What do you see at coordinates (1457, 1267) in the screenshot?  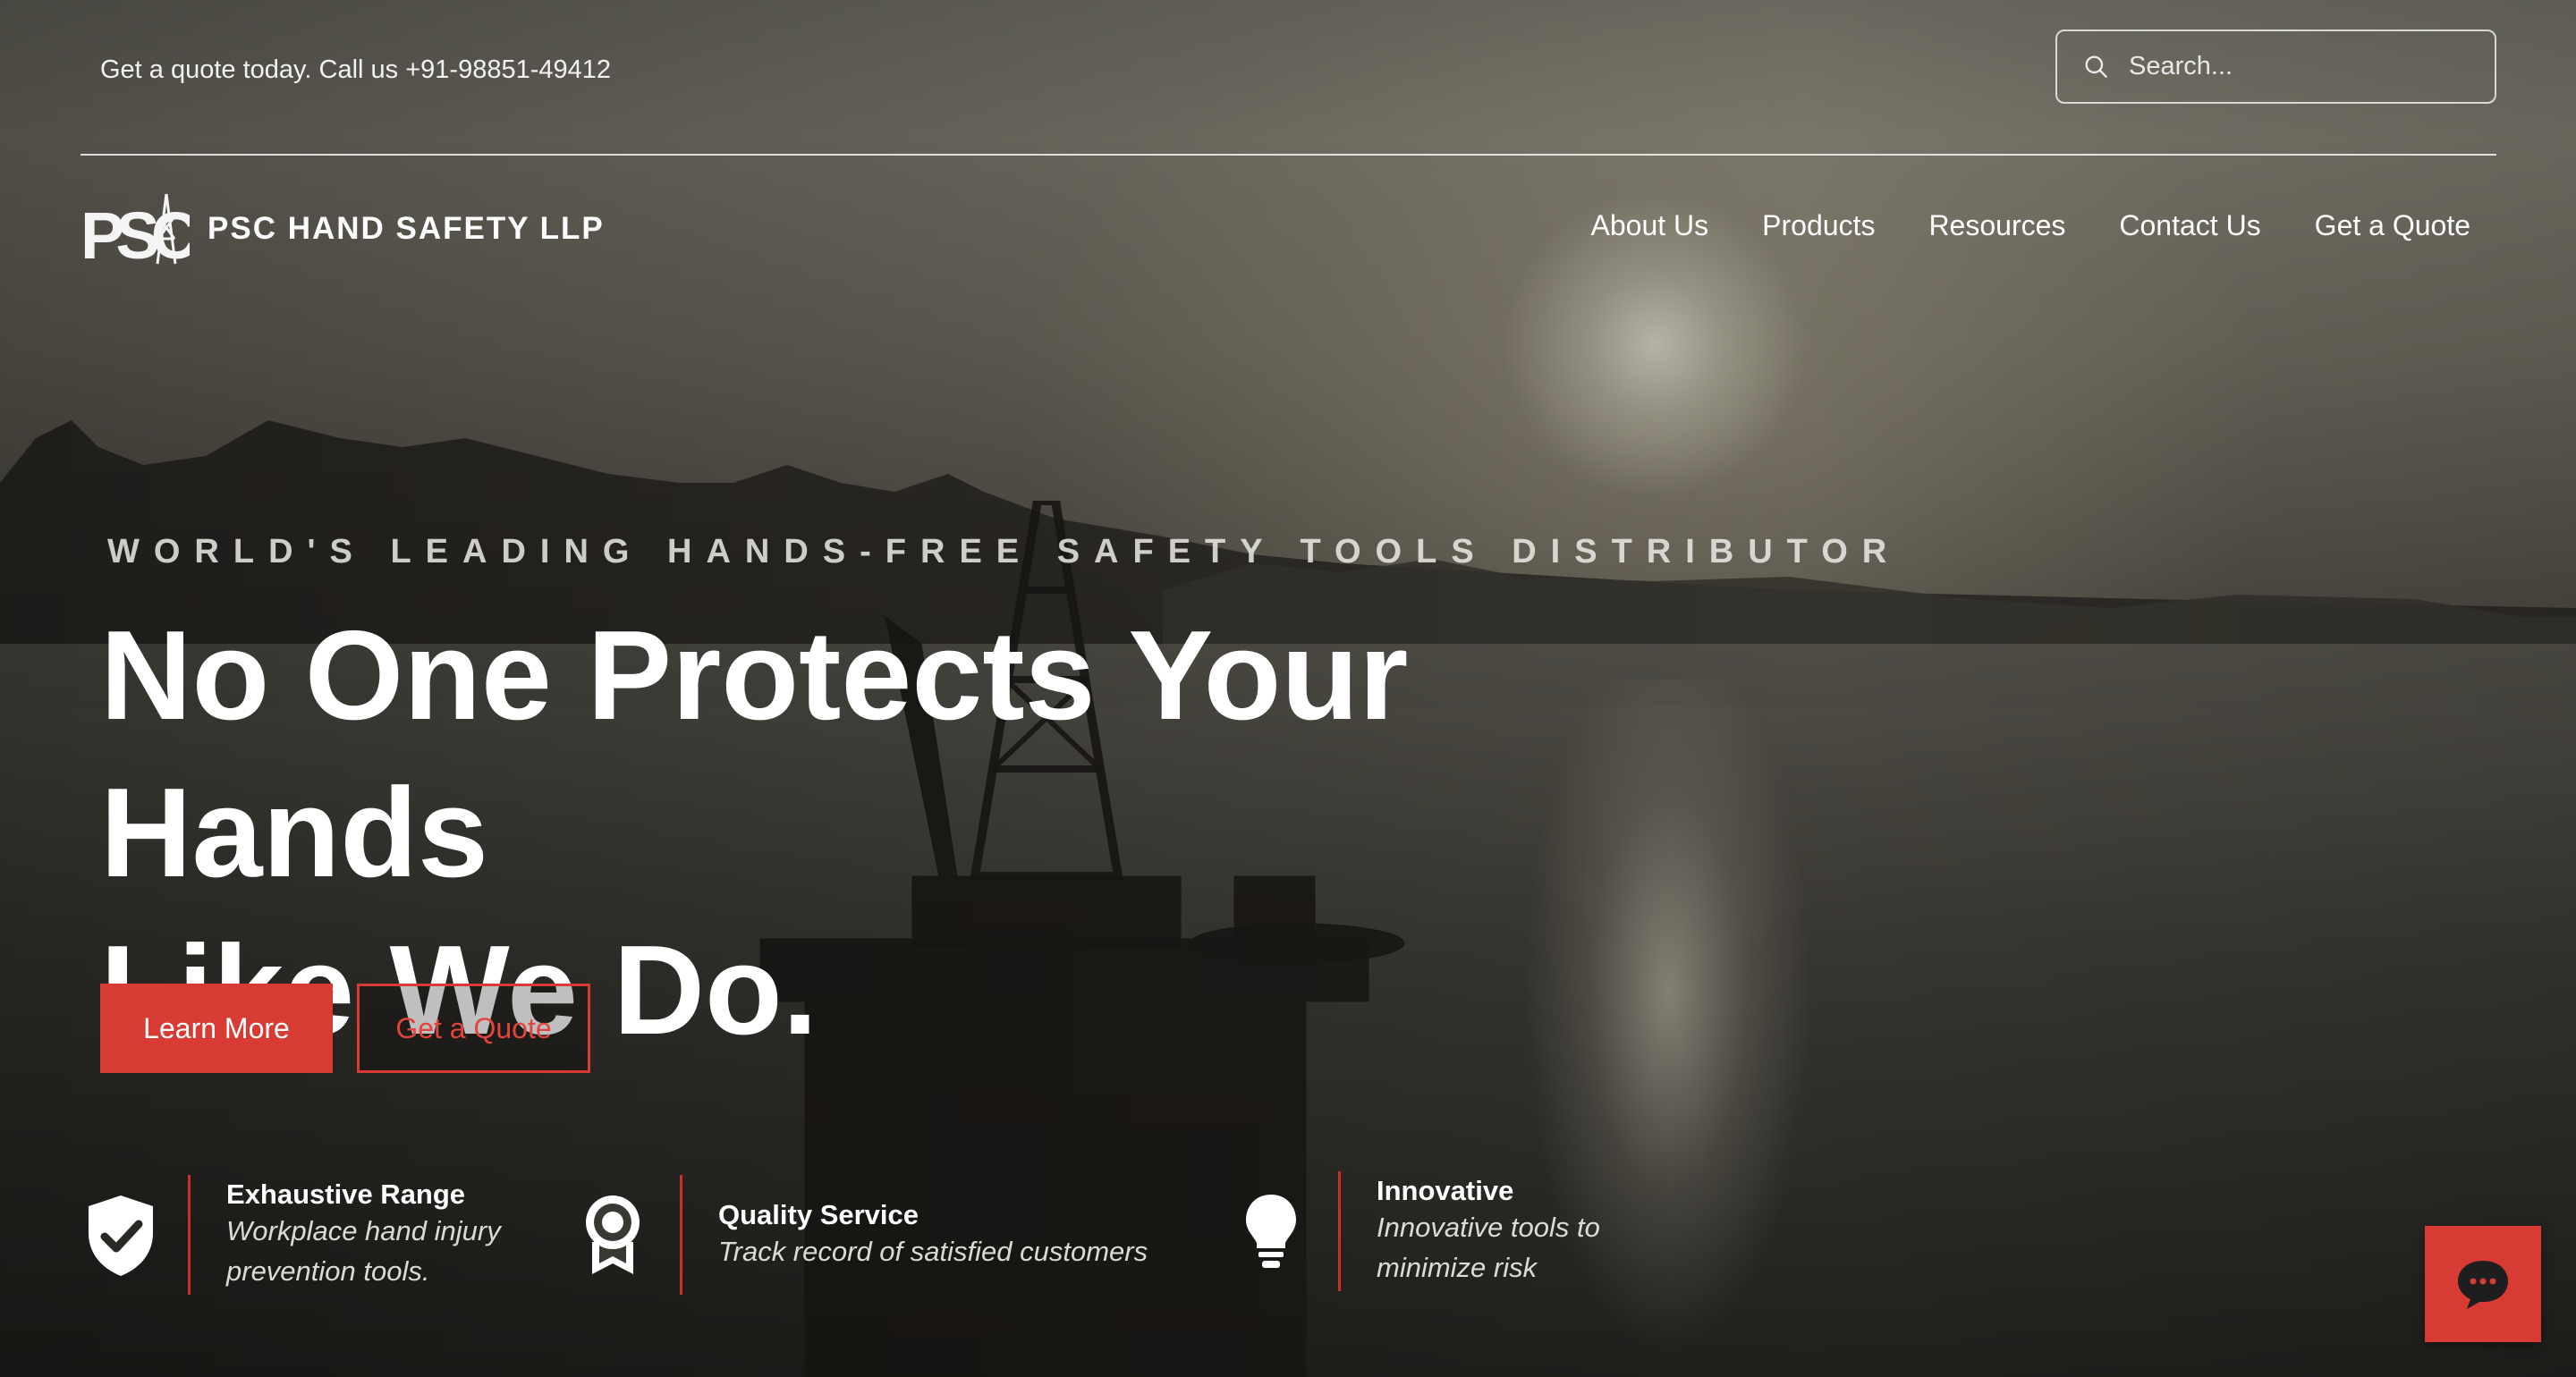 I see `feature-desc-line-2: minimize risk` at bounding box center [1457, 1267].